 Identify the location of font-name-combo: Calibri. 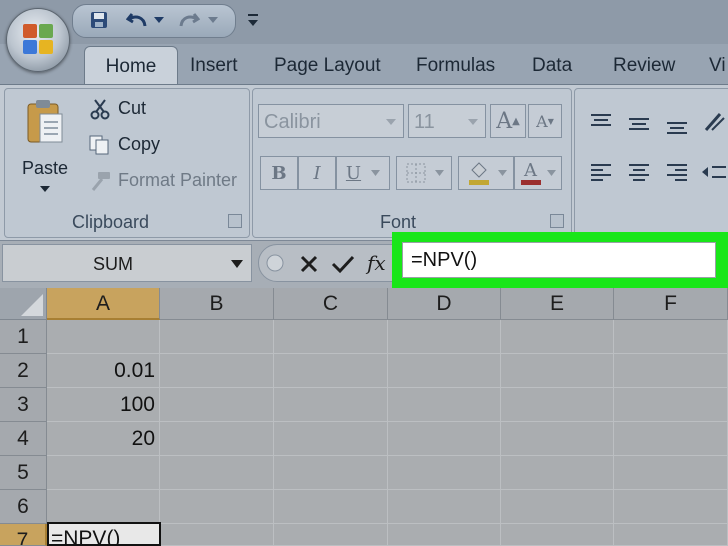
(331, 121).